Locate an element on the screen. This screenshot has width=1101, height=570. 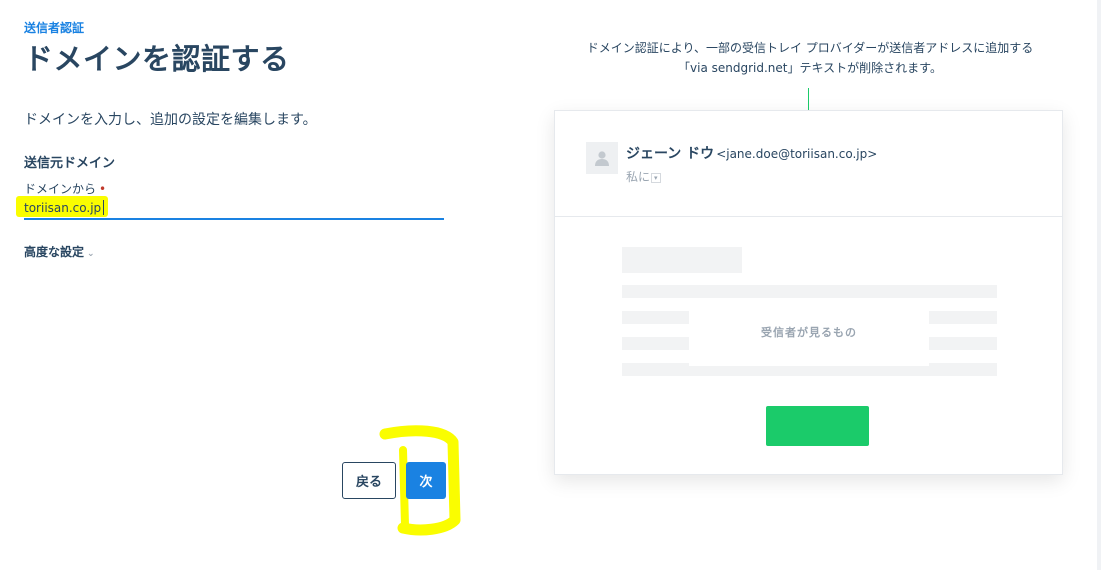
domain-field-label: ドメインから • is located at coordinates (65, 188).